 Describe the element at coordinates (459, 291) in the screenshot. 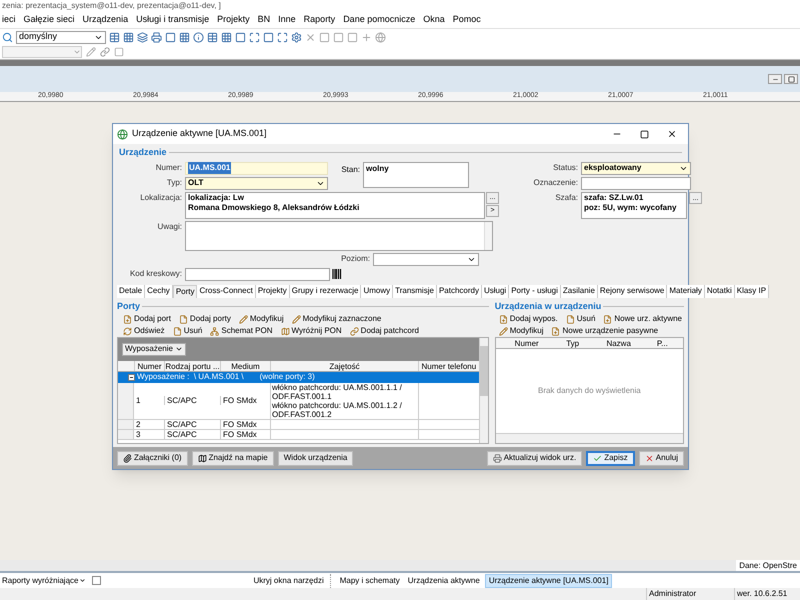

I see `tab: Patchcordy` at that location.